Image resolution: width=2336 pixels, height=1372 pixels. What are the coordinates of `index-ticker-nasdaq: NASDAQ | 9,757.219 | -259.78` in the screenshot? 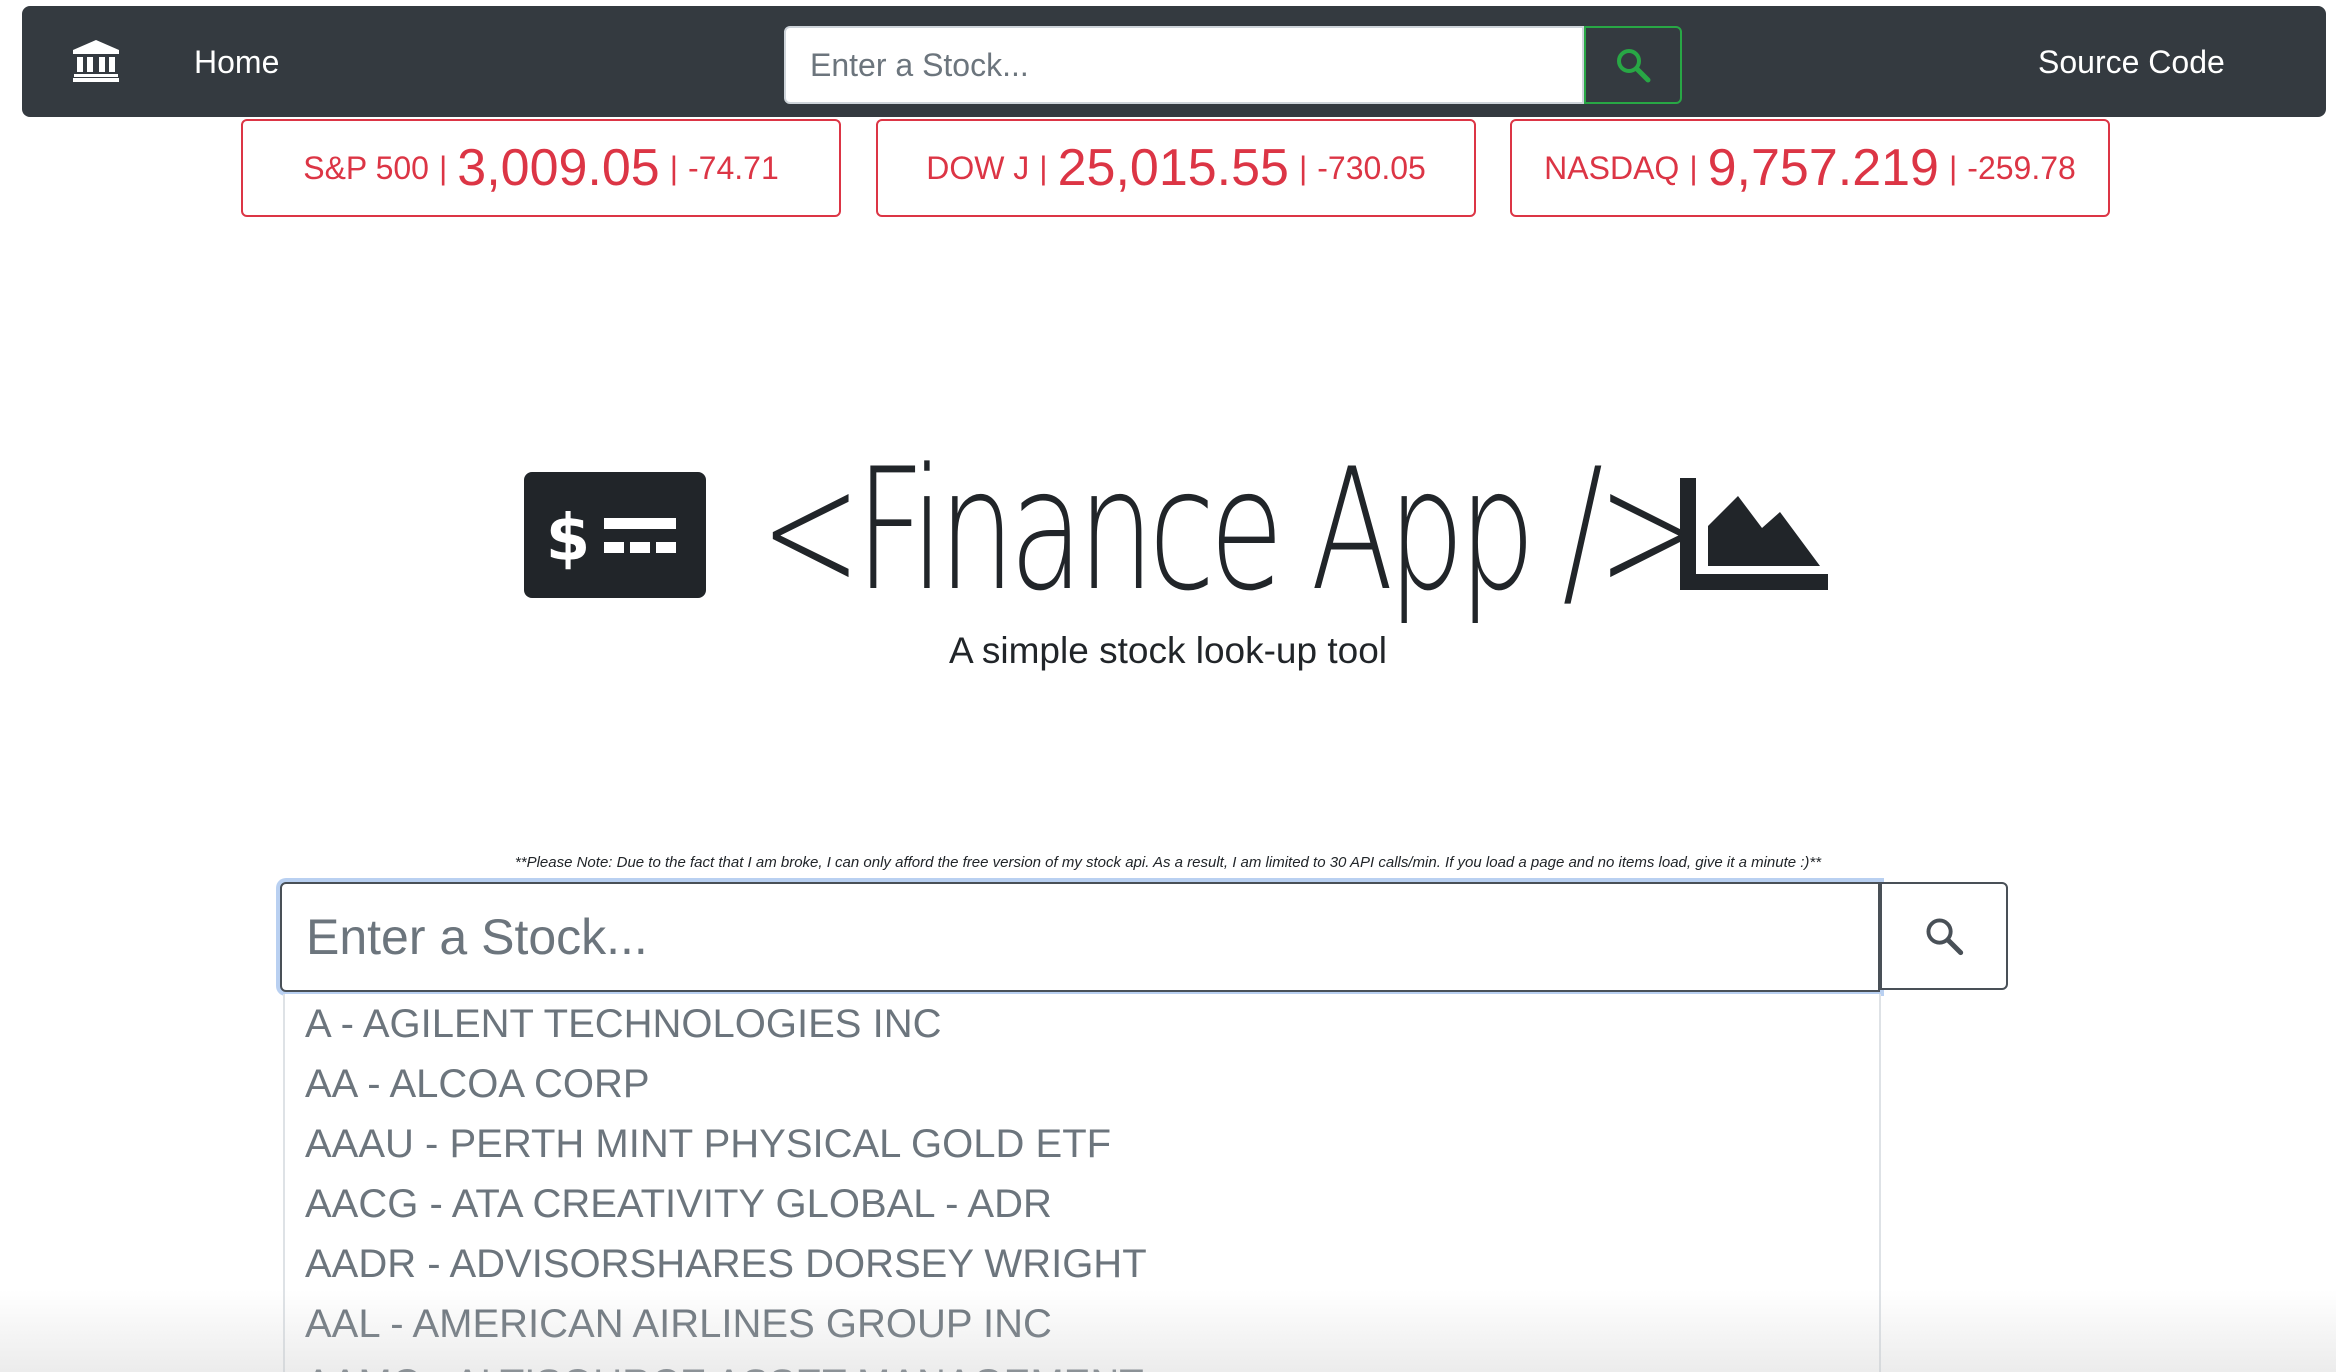 It's located at (1810, 168).